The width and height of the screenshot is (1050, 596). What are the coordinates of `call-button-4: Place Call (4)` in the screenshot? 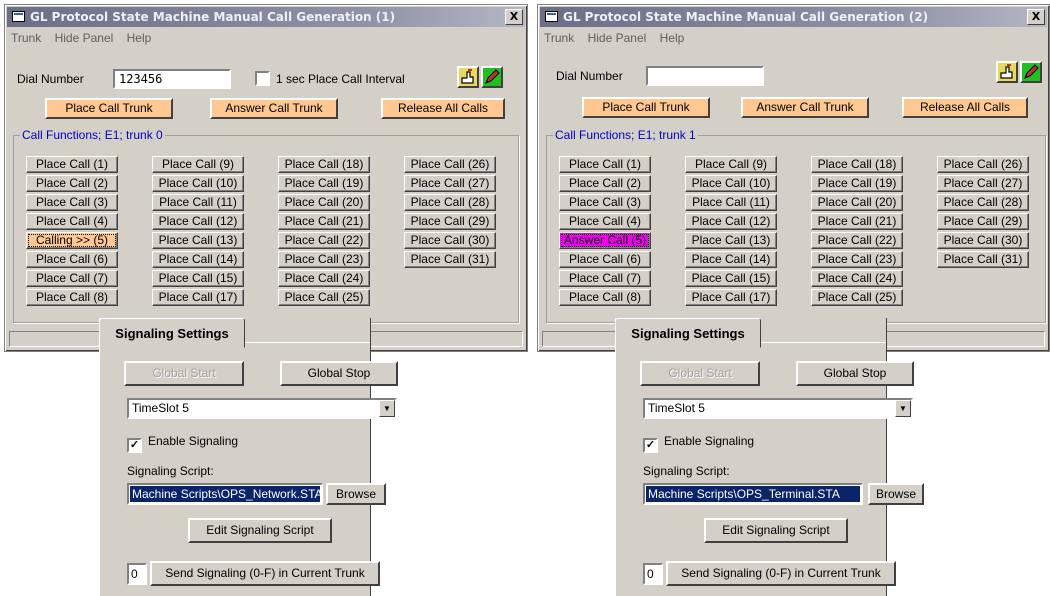 It's located at (72, 221).